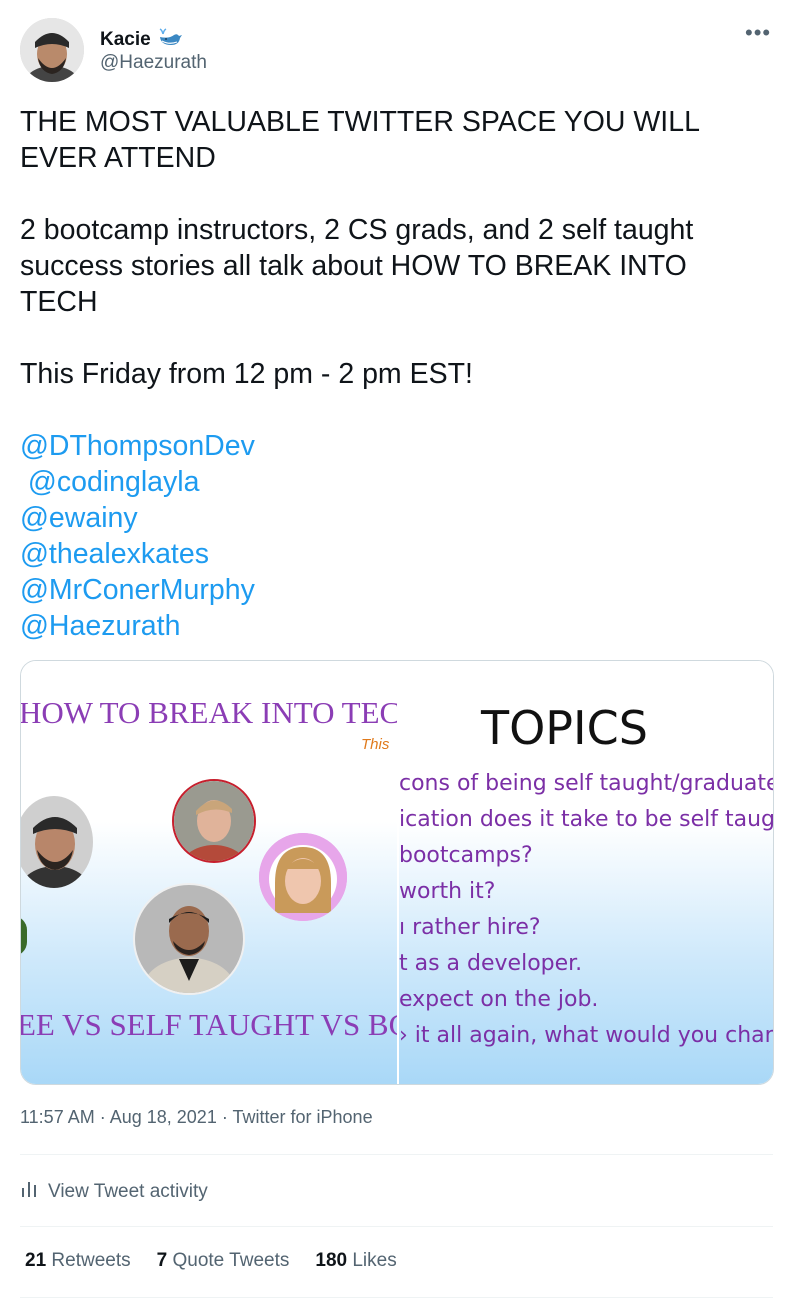 This screenshot has width=798, height=1302. What do you see at coordinates (466, 855) in the screenshot?
I see `topic-line: bootcamps?` at bounding box center [466, 855].